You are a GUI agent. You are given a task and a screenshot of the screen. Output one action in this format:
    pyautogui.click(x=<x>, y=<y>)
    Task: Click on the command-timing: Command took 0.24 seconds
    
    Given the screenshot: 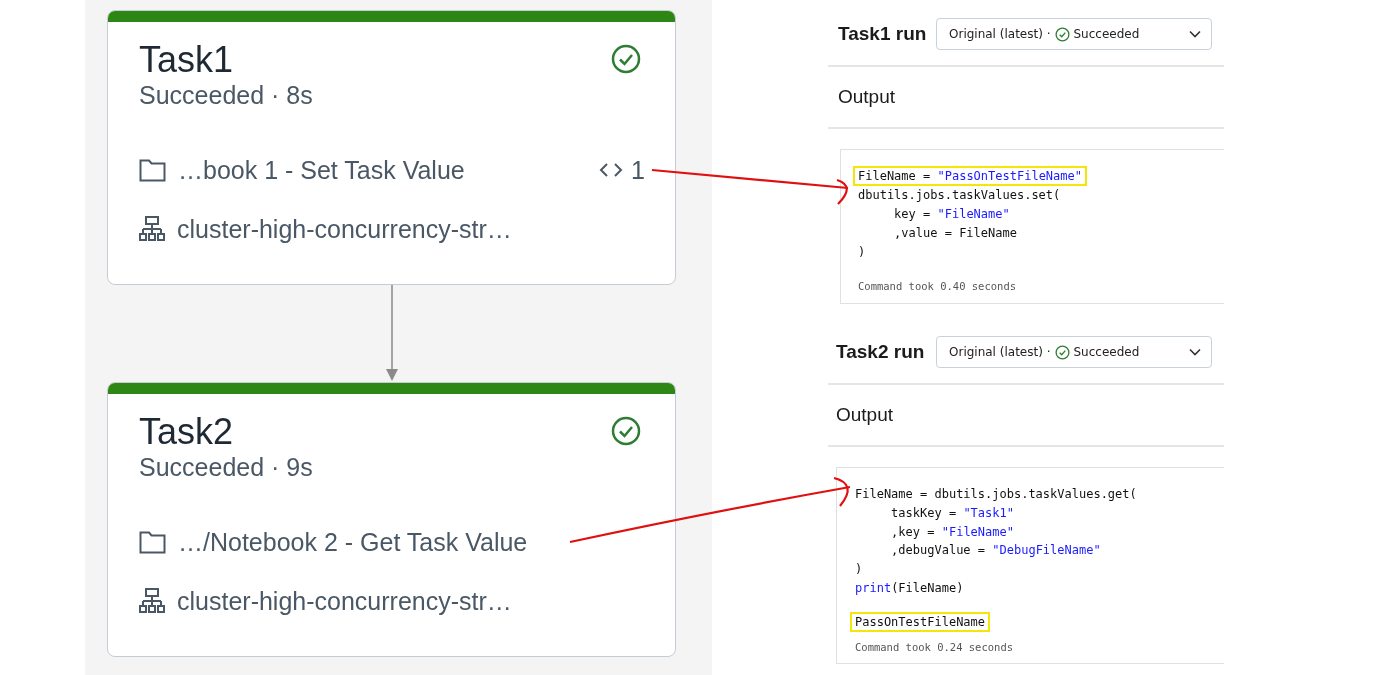 What is the action you would take?
    pyautogui.click(x=935, y=646)
    